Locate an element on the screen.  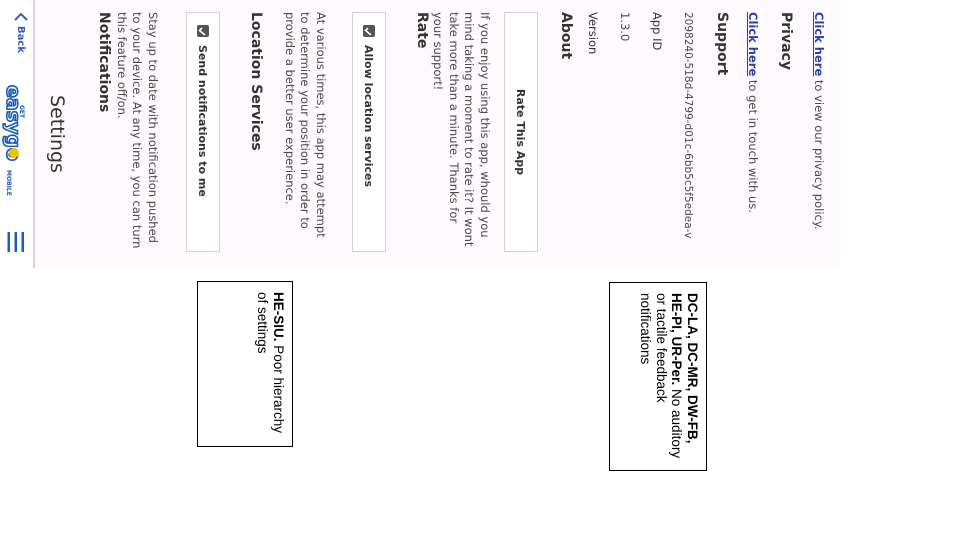
note-hierarchy-codes: HE-SIU. is located at coordinates (278, 317).